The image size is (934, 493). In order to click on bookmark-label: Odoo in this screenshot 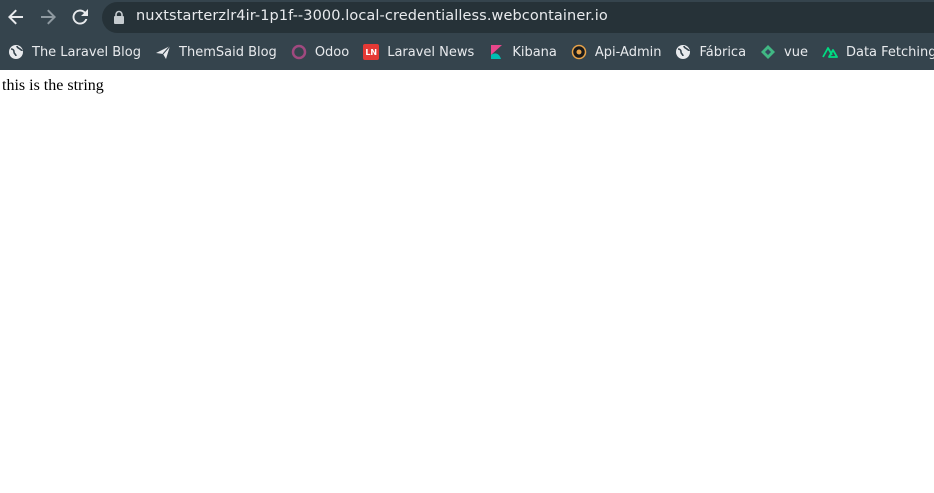, I will do `click(332, 52)`.